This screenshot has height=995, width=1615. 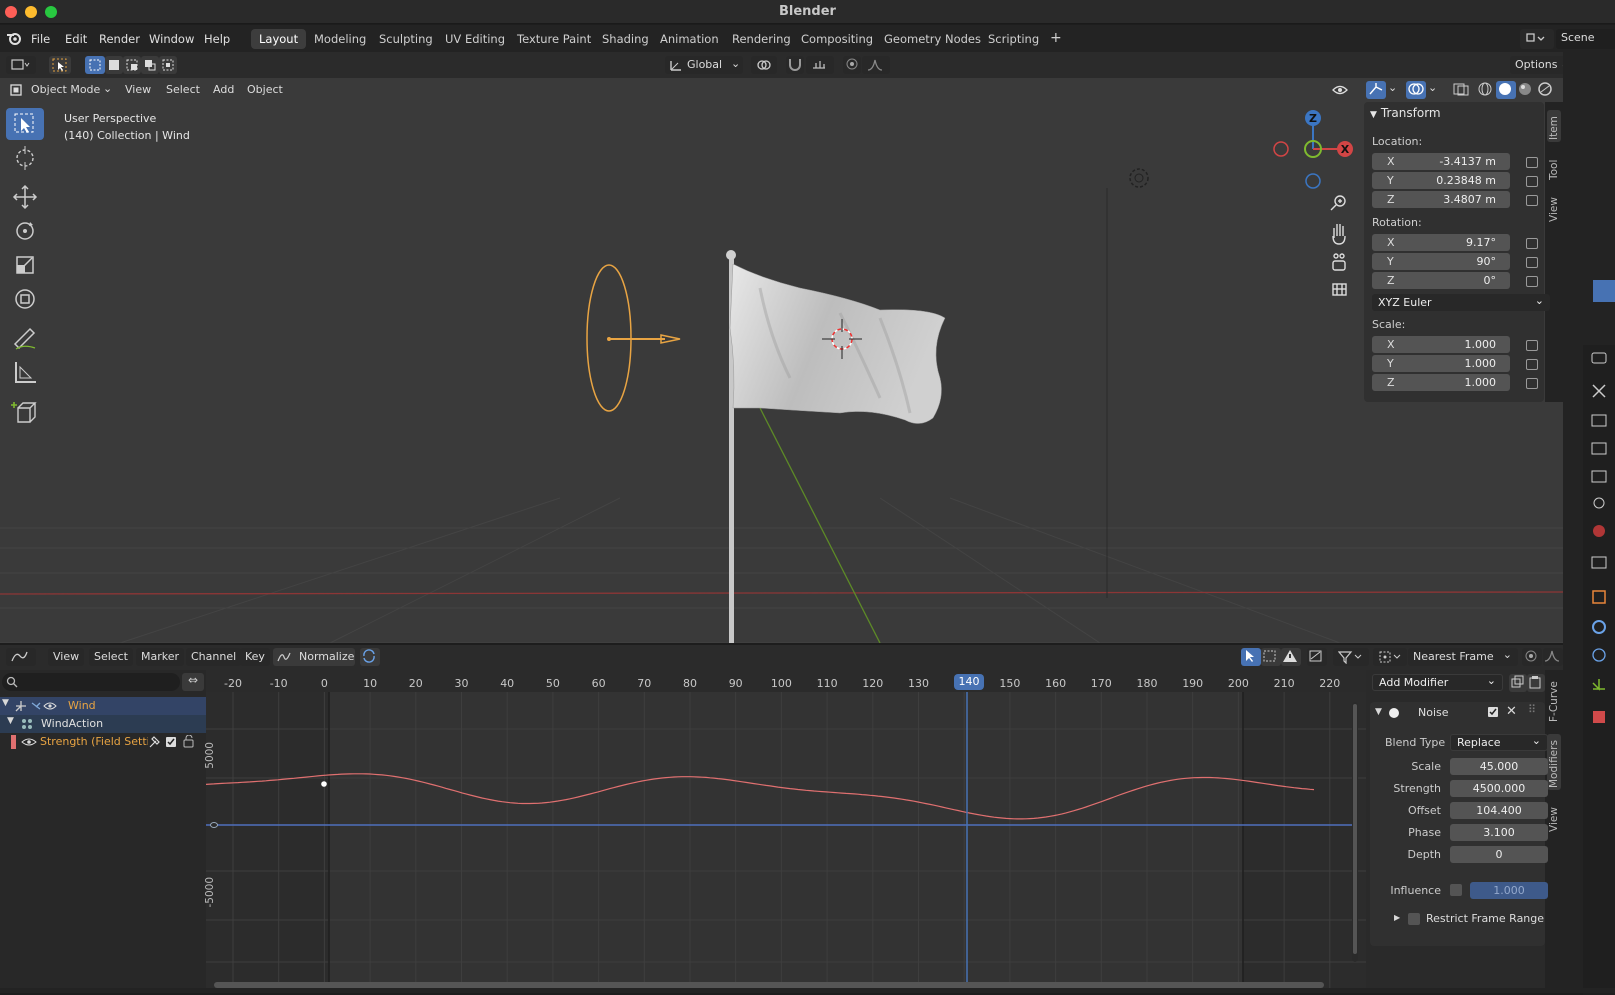 I want to click on workspace-tab-sculpting: Sculpting, so click(x=406, y=39).